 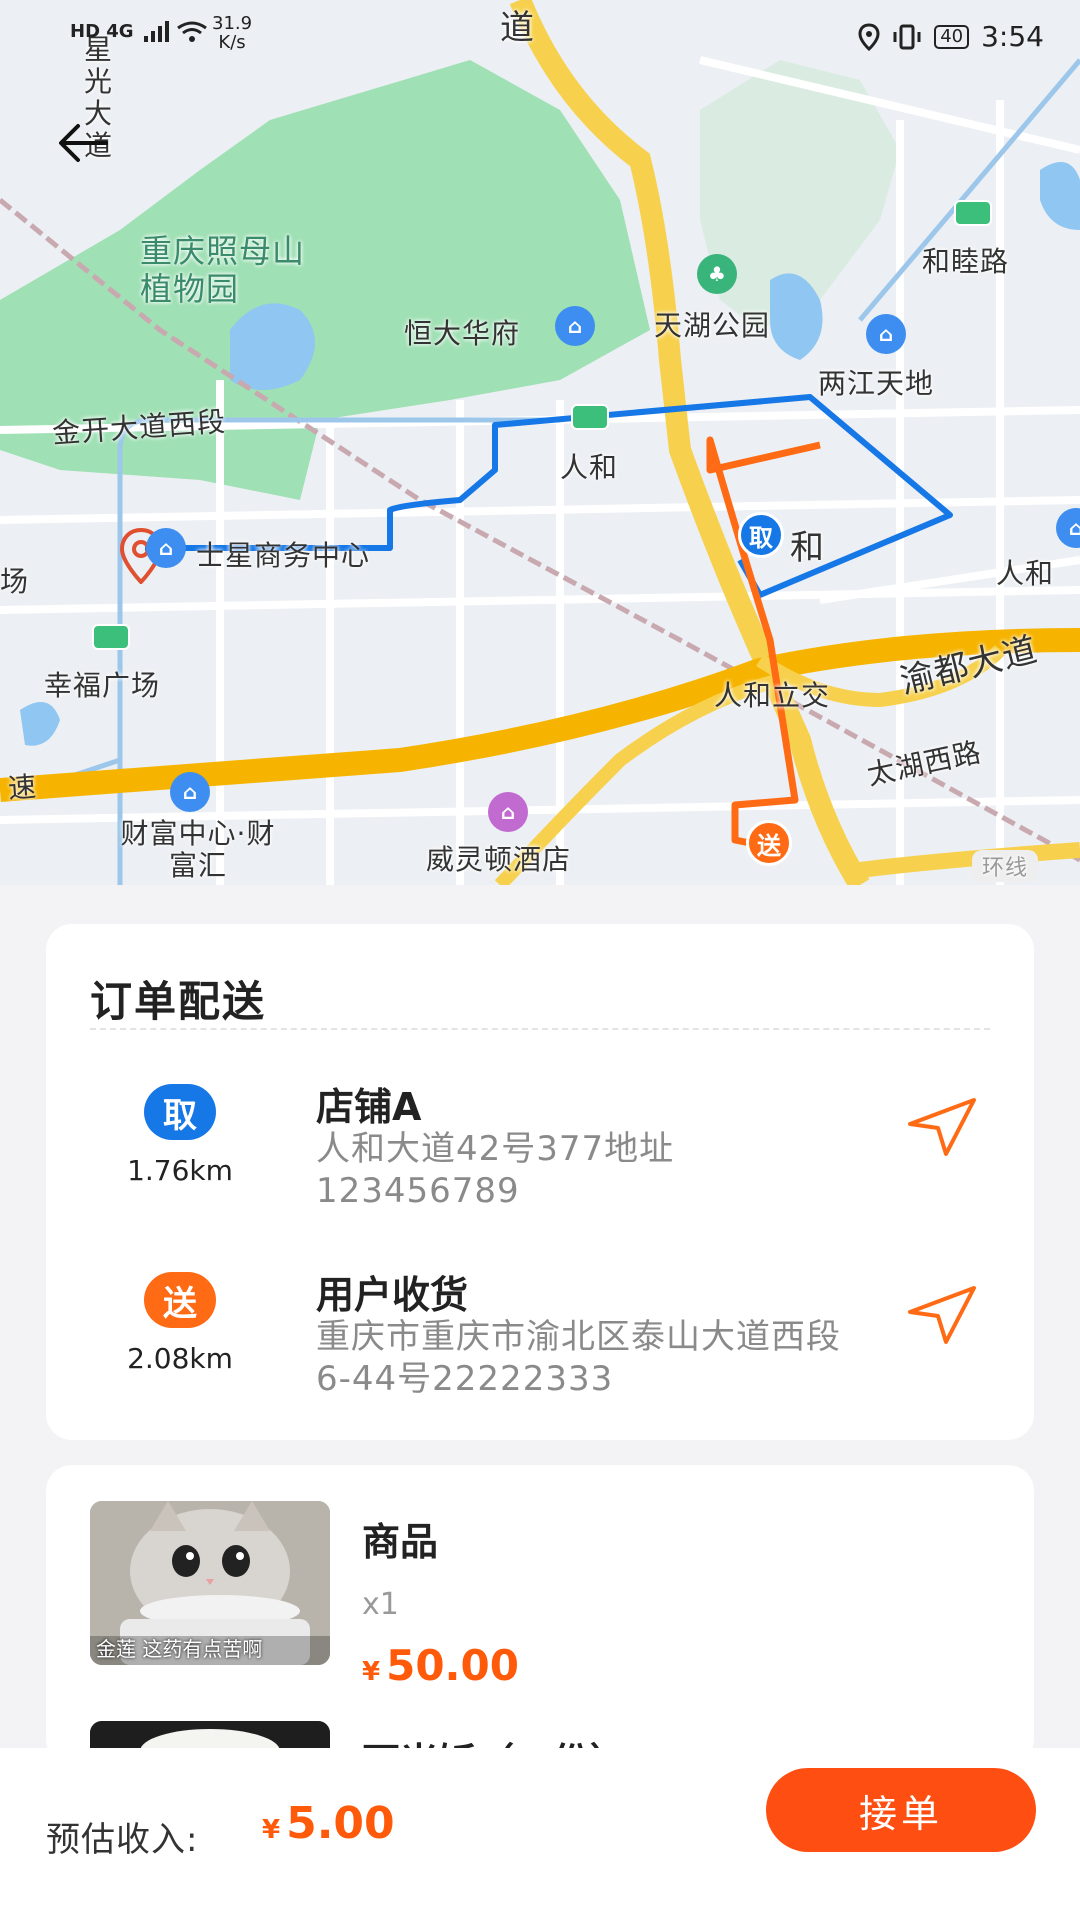 What do you see at coordinates (807, 548) in the screenshot?
I see `map-label: 和` at bounding box center [807, 548].